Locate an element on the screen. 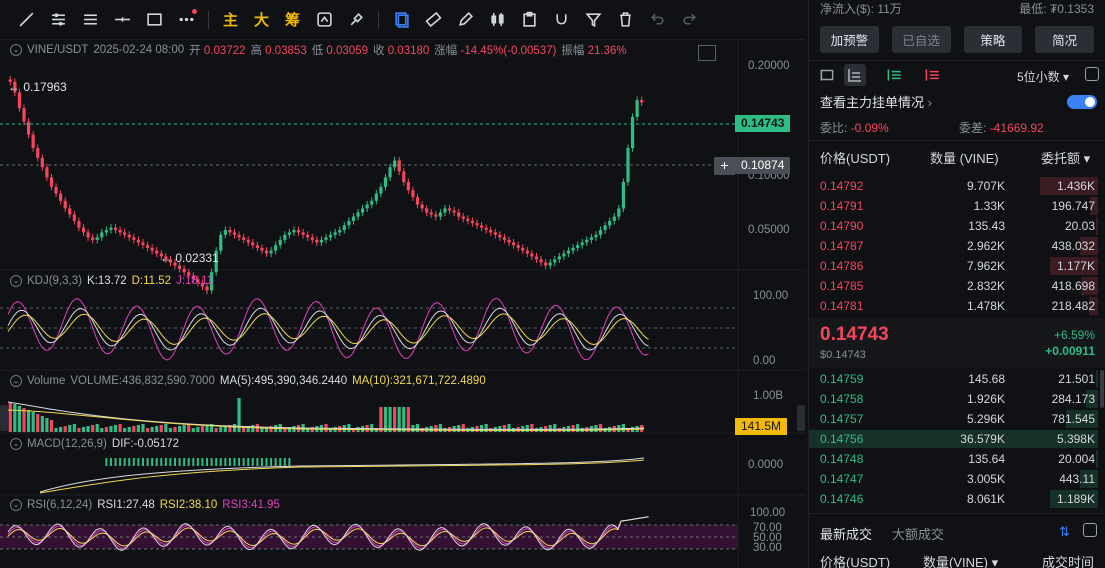 The width and height of the screenshot is (1105, 568). horizontal-line-icon is located at coordinates (122, 20).